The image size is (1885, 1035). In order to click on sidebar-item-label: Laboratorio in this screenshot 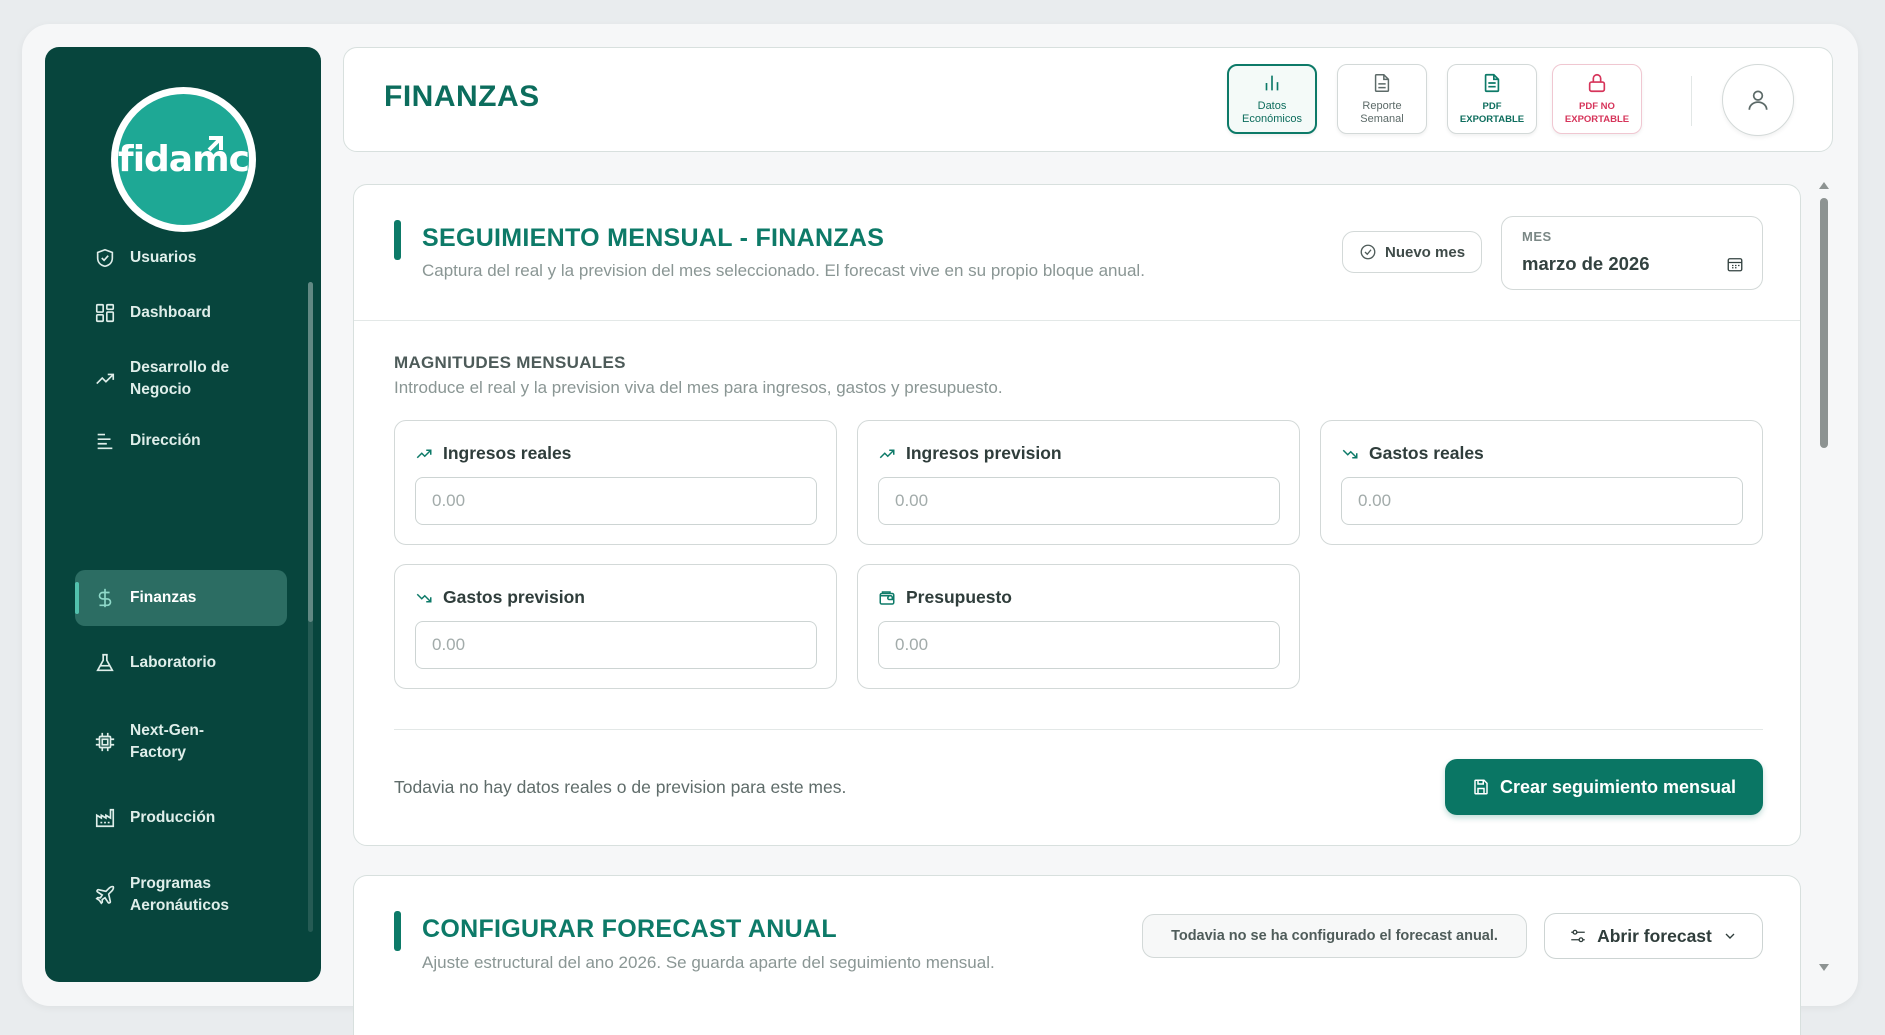, I will do `click(173, 662)`.